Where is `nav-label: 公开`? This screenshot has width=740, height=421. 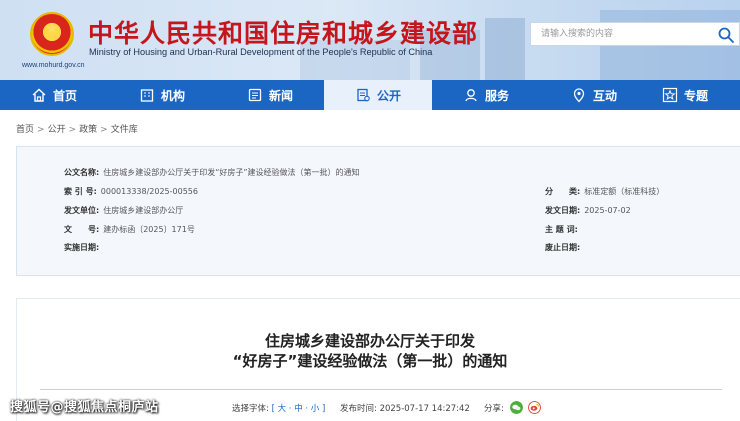
nav-label: 公开 is located at coordinates (388, 95).